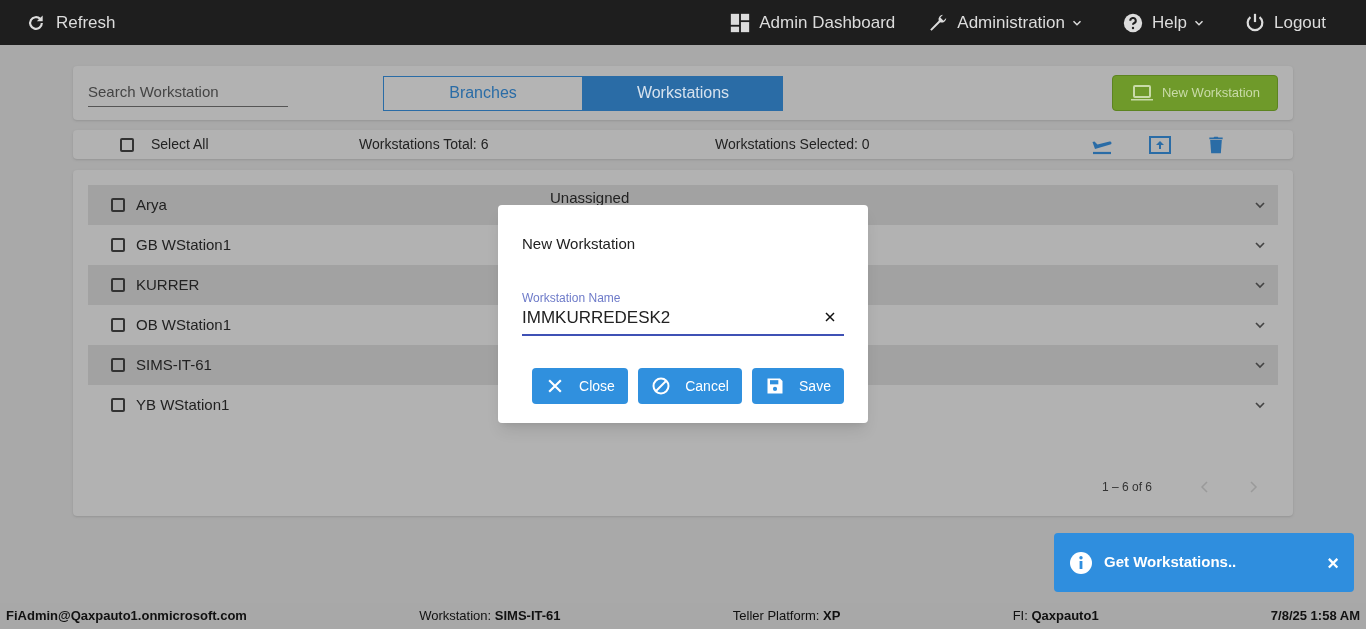 The height and width of the screenshot is (629, 1366). Describe the element at coordinates (490, 616) in the screenshot. I see `status-item: Workstation: SIMS-IT-61` at that location.